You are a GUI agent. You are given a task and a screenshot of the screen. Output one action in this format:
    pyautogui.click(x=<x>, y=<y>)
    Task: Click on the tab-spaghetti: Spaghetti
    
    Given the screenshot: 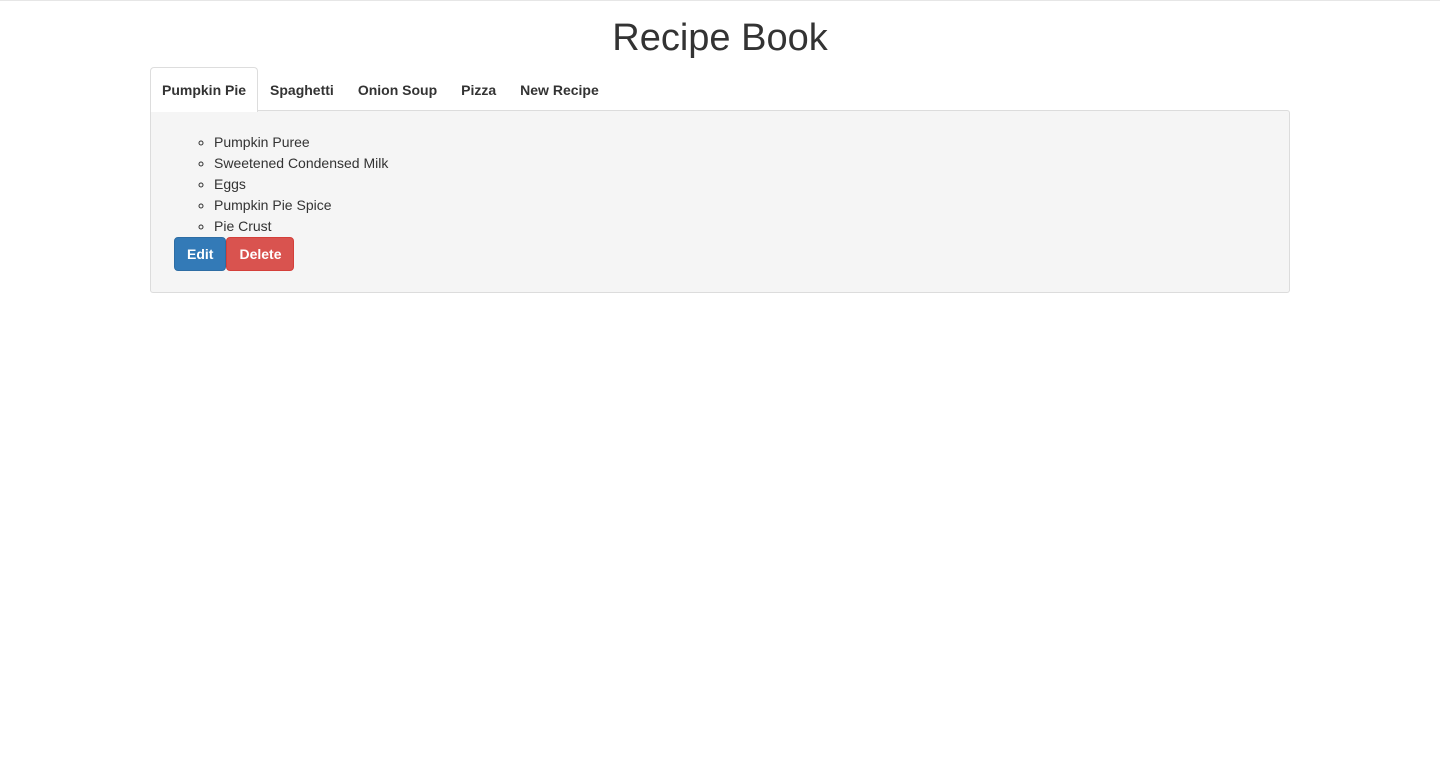 What is the action you would take?
    pyautogui.click(x=302, y=89)
    